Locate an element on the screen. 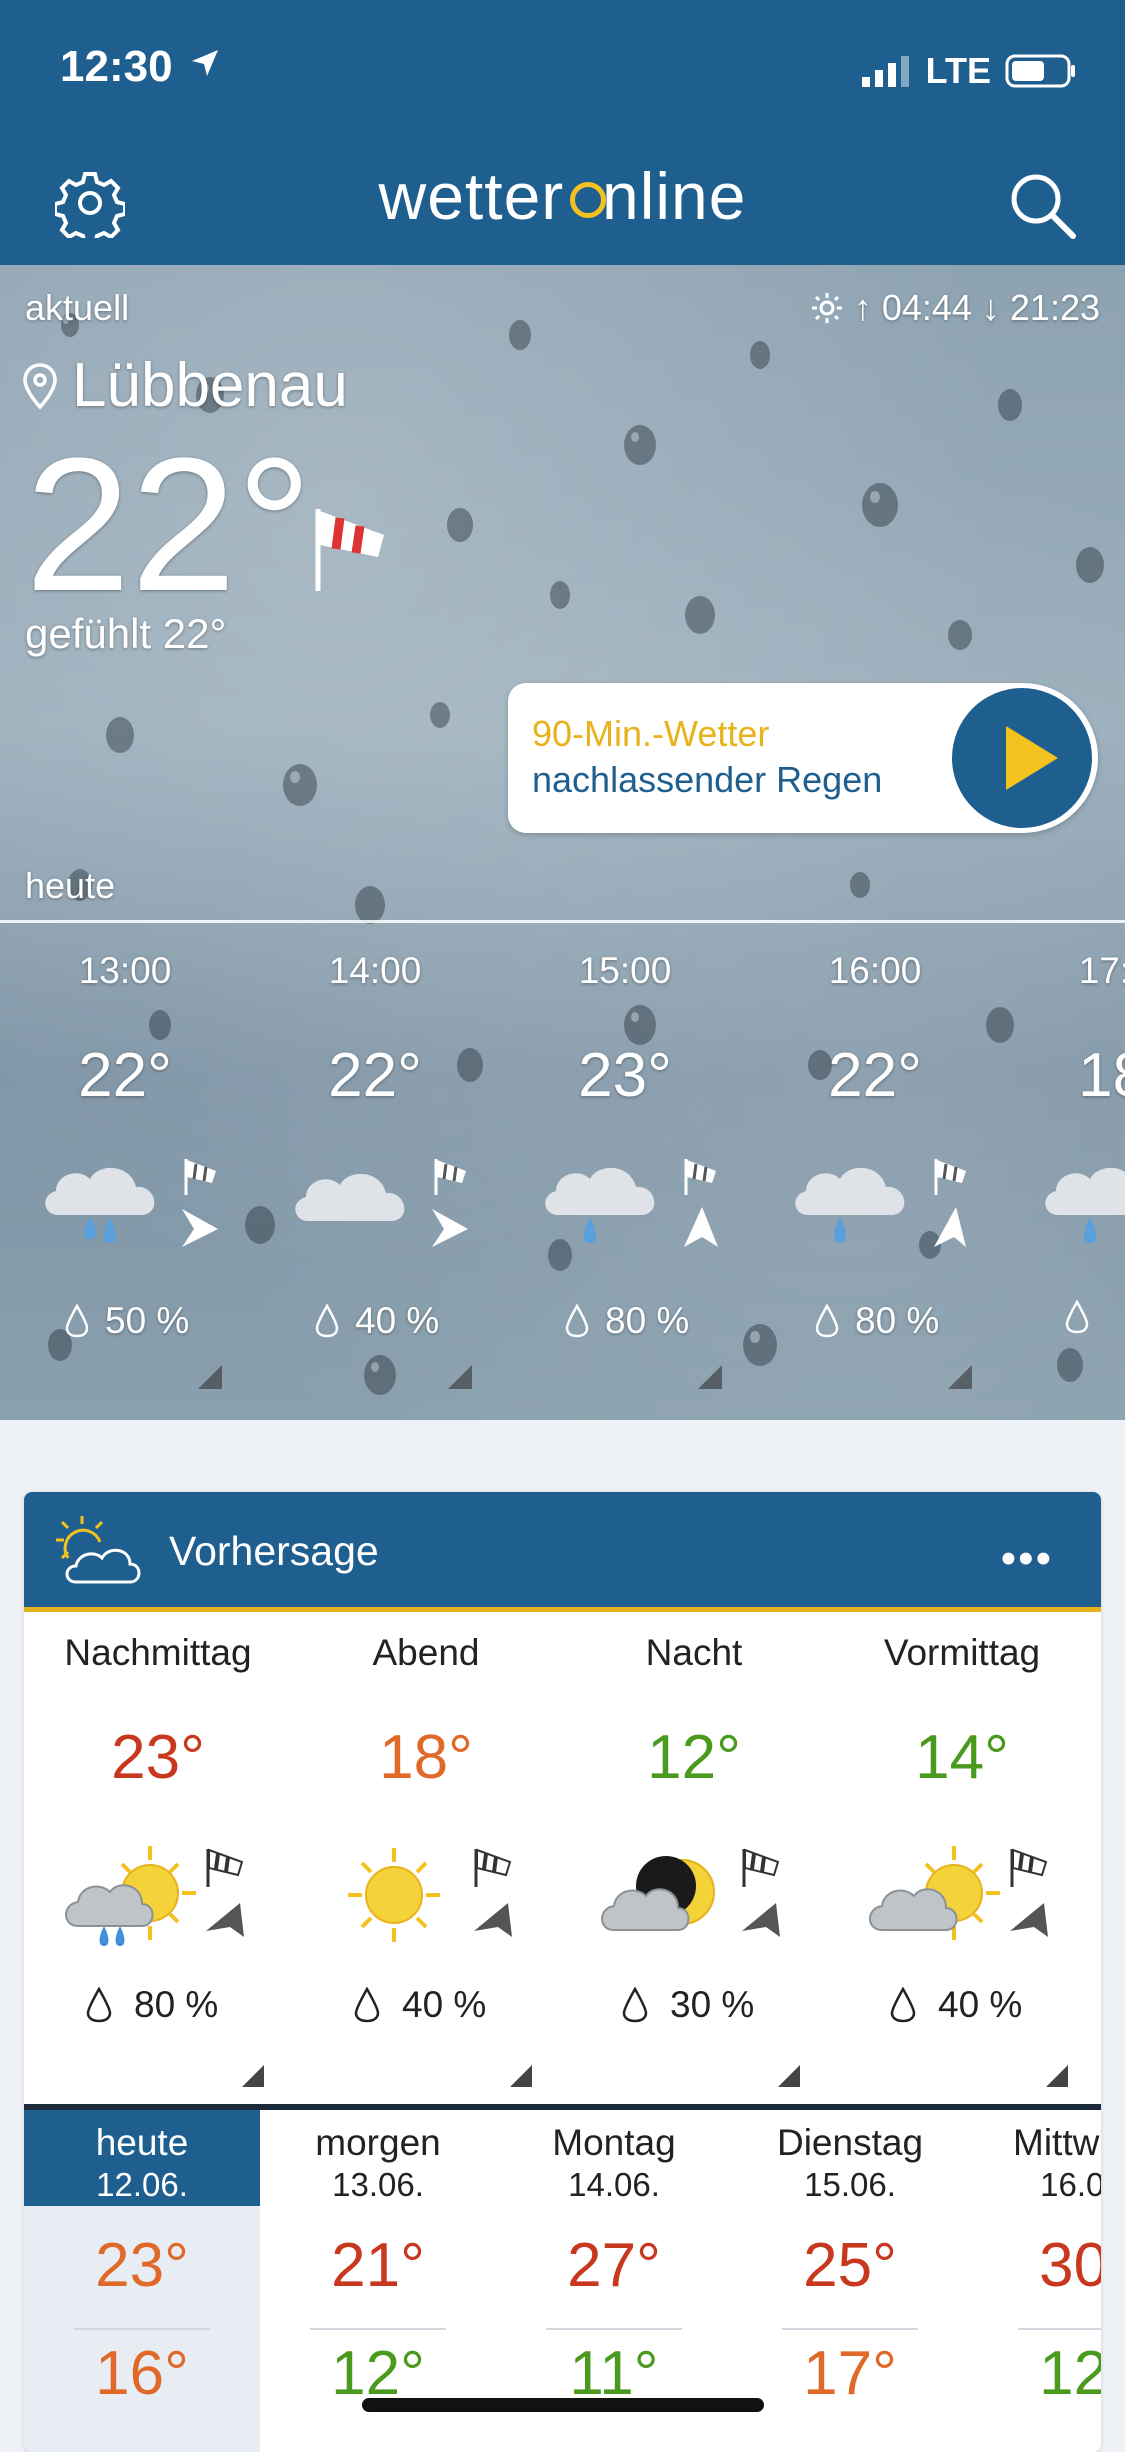 This screenshot has height=2452, width=1125. cloud-icon is located at coordinates (350, 1197).